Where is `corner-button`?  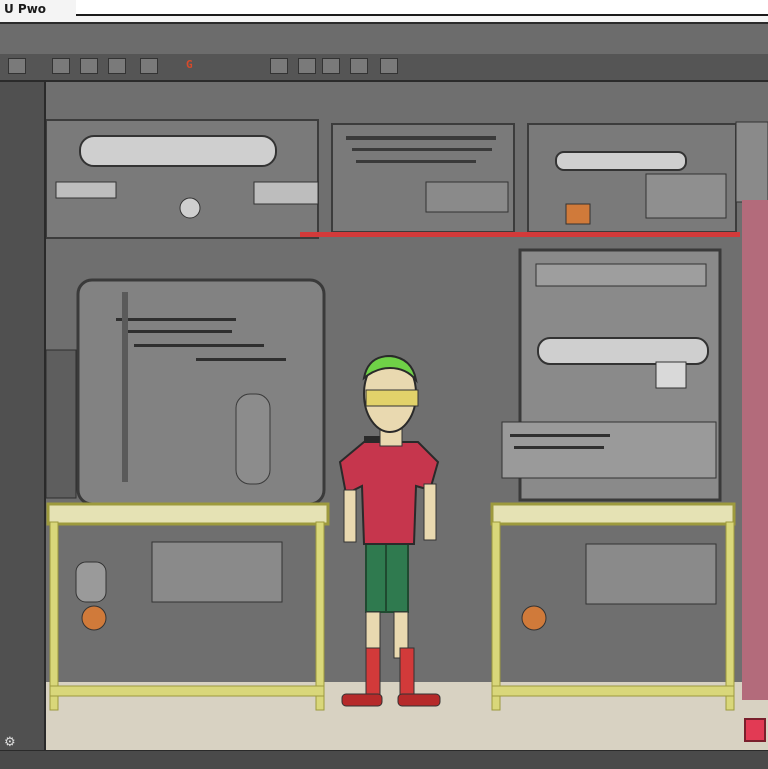 corner-button is located at coordinates (755, 730).